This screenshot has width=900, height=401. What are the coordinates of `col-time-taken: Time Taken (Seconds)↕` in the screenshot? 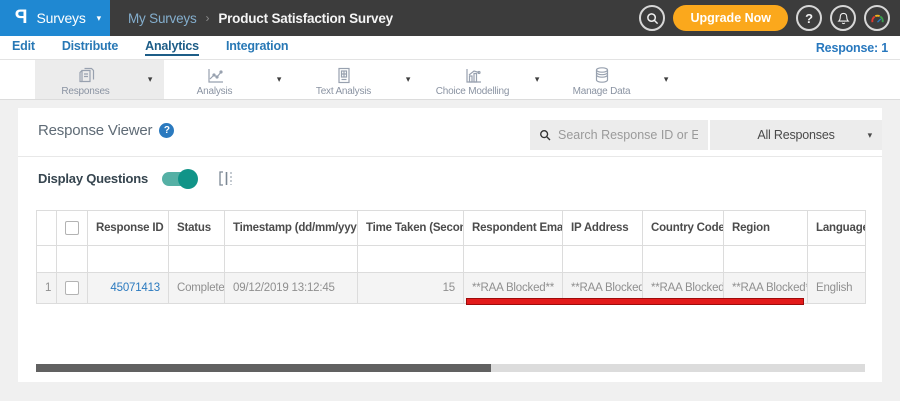 It's located at (410, 228).